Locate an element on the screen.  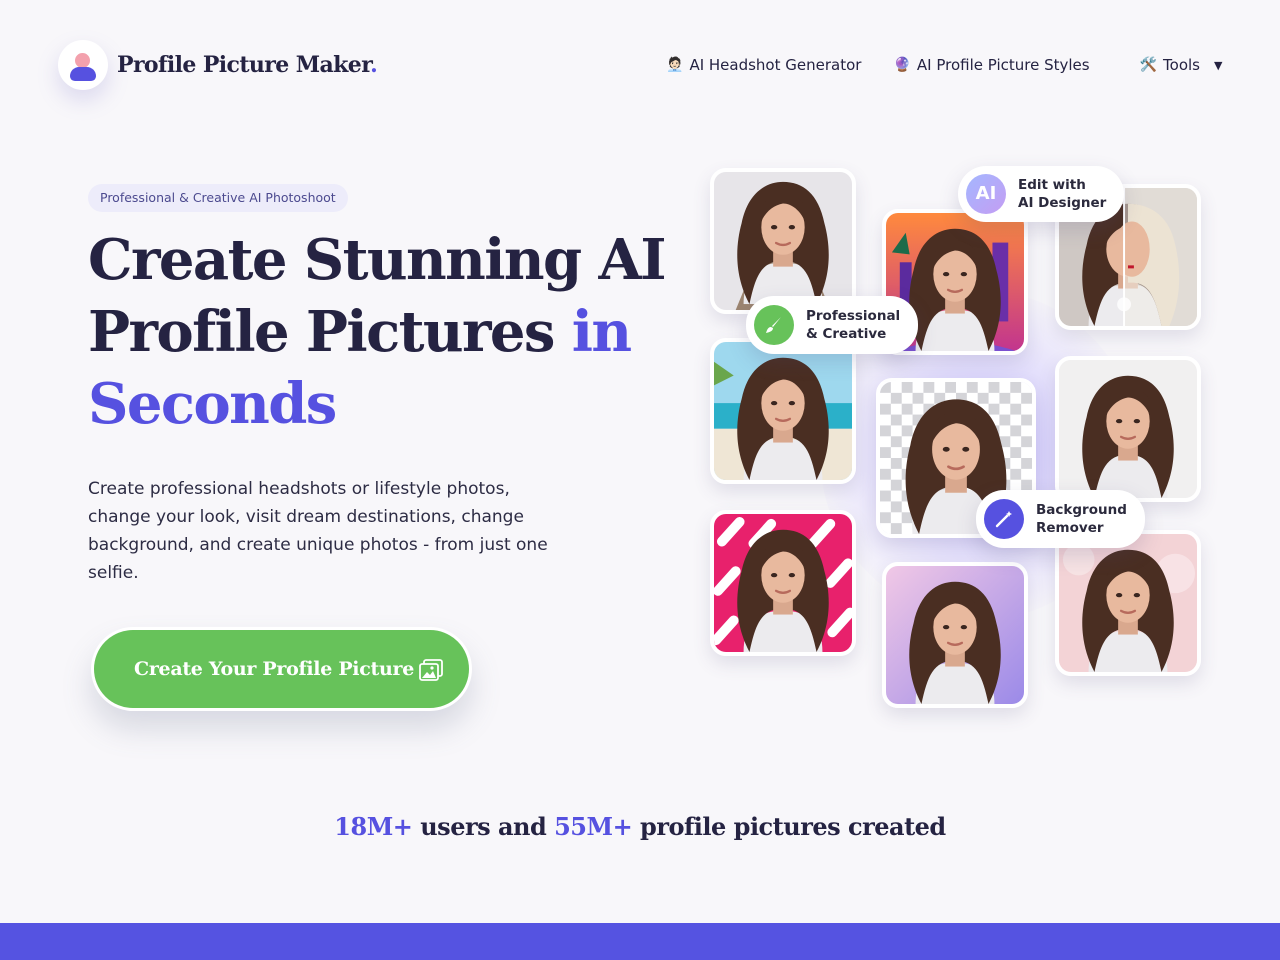
ai-designer-tag: AI Edit with AI Designer is located at coordinates (1041, 194).